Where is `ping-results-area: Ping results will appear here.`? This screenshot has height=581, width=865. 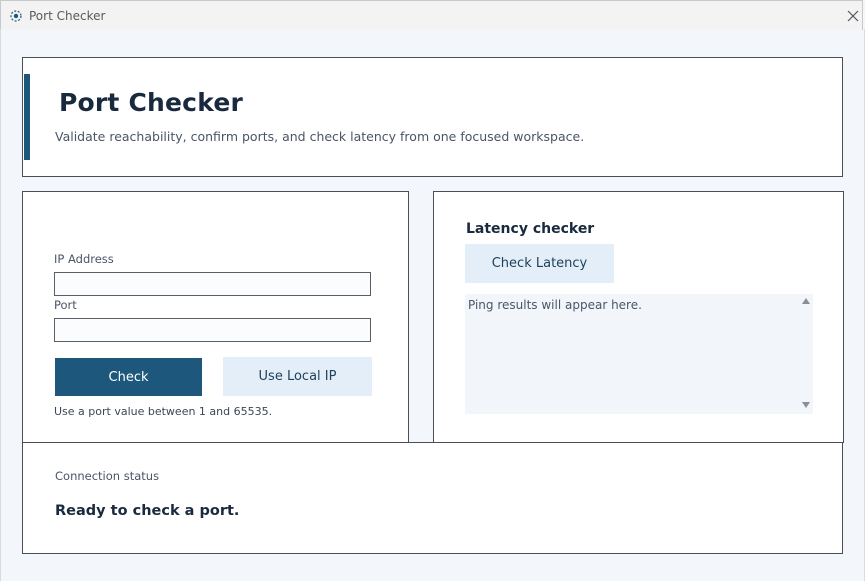
ping-results-area: Ping results will appear here. is located at coordinates (639, 354).